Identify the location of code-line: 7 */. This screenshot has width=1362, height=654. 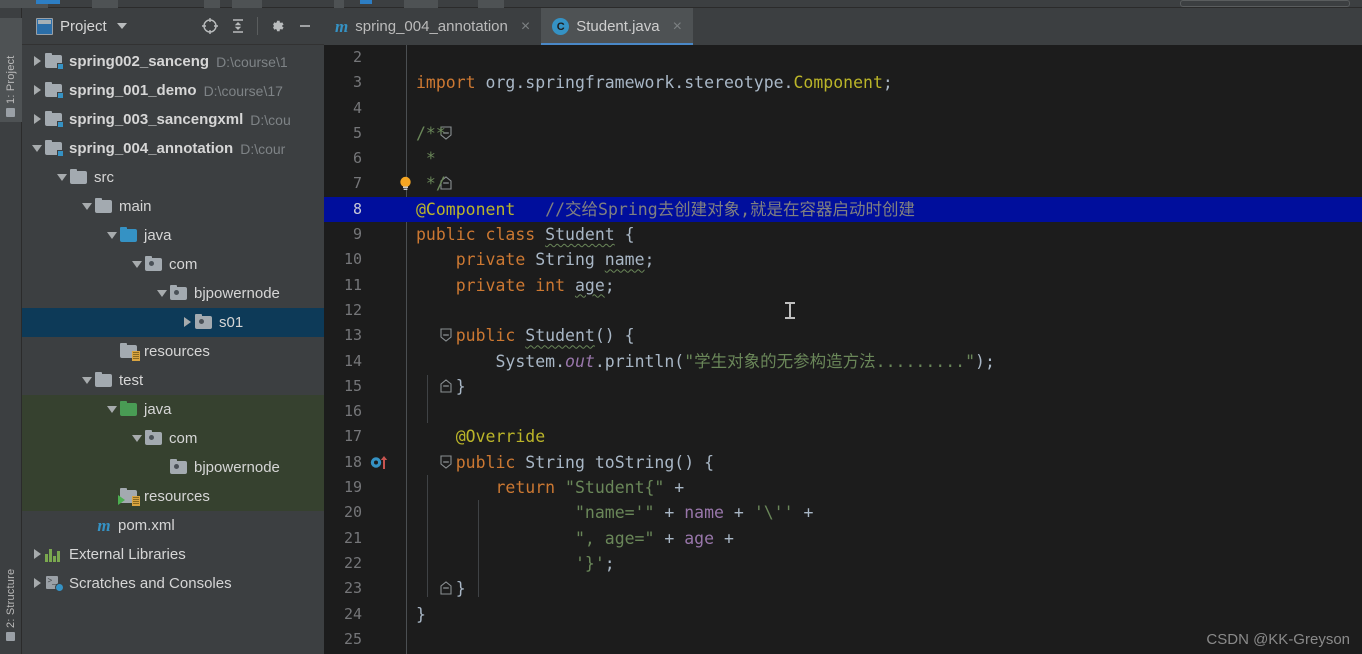
(843, 183).